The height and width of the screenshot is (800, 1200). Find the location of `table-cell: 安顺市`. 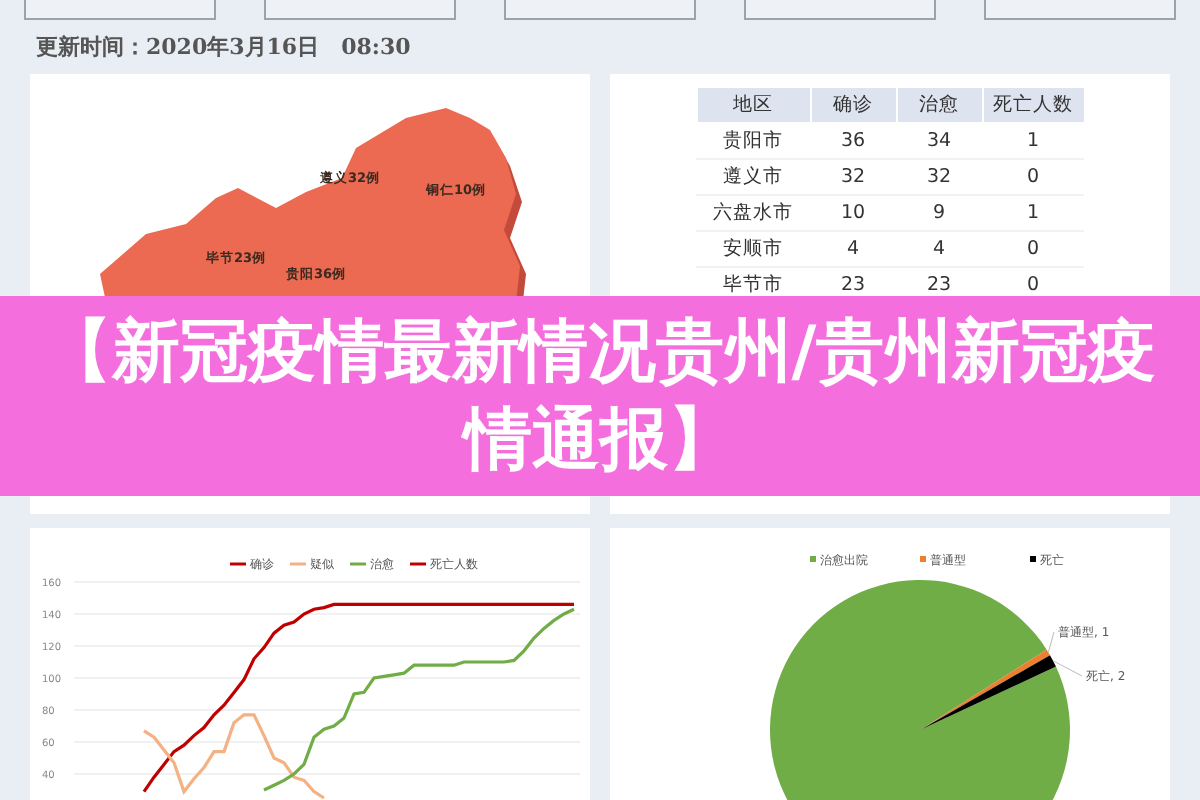

table-cell: 安顺市 is located at coordinates (753, 249).